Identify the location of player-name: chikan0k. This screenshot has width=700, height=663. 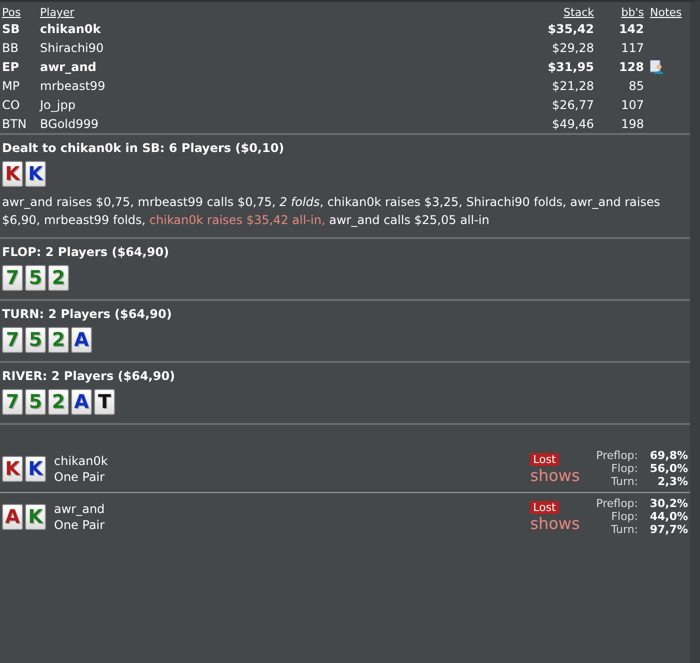
(81, 461).